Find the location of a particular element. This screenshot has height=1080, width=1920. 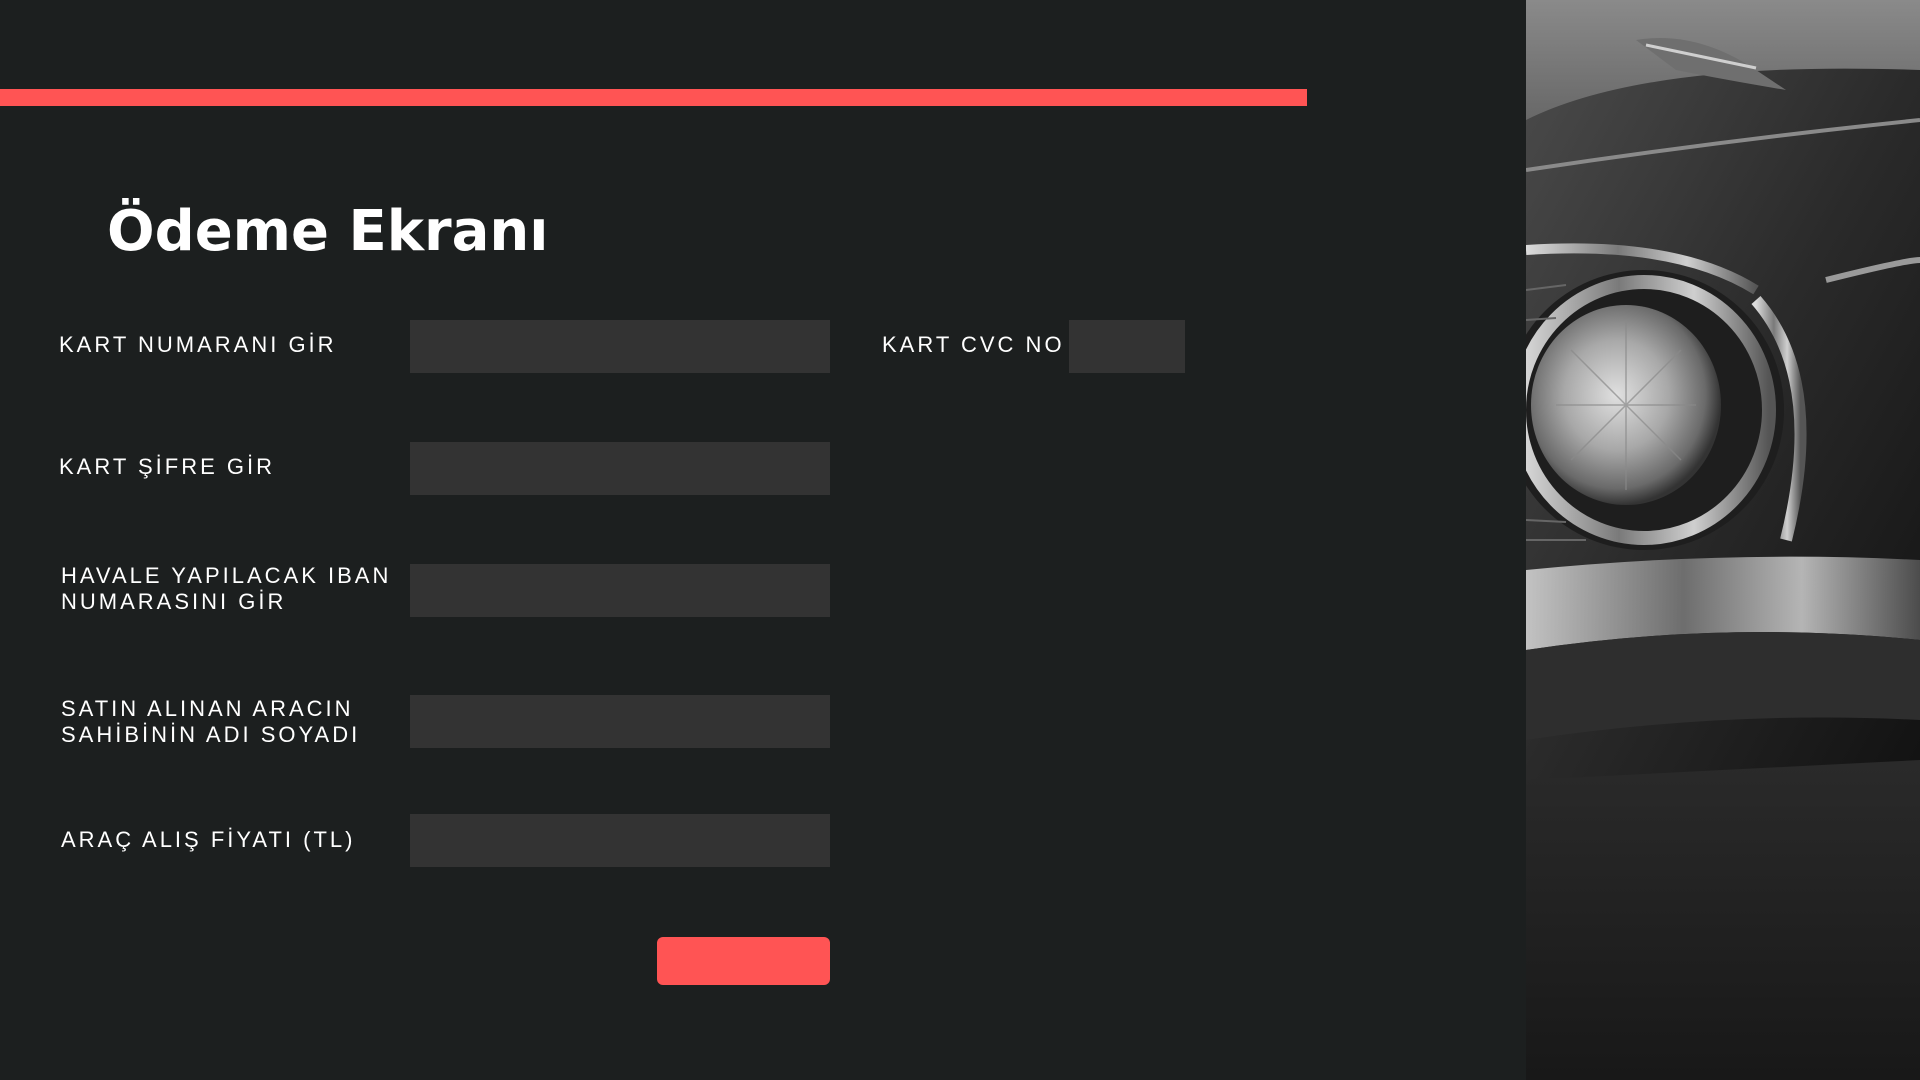

iban-label: HAVALE YAPILACAK IBAN NUMARASINI GİR is located at coordinates (226, 589).